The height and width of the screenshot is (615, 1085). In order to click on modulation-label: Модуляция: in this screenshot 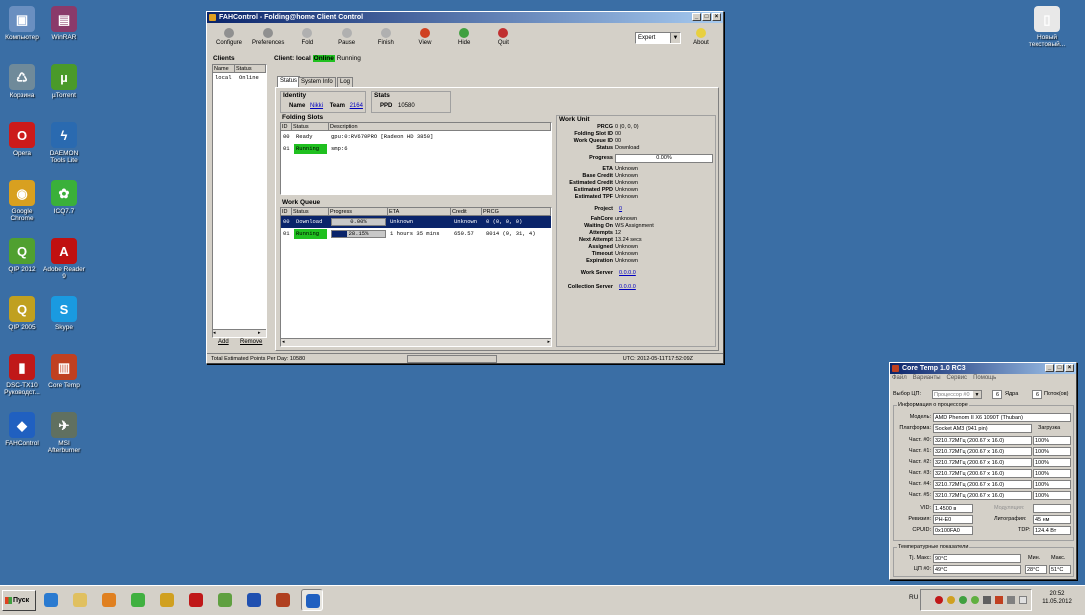, I will do `click(1009, 508)`.